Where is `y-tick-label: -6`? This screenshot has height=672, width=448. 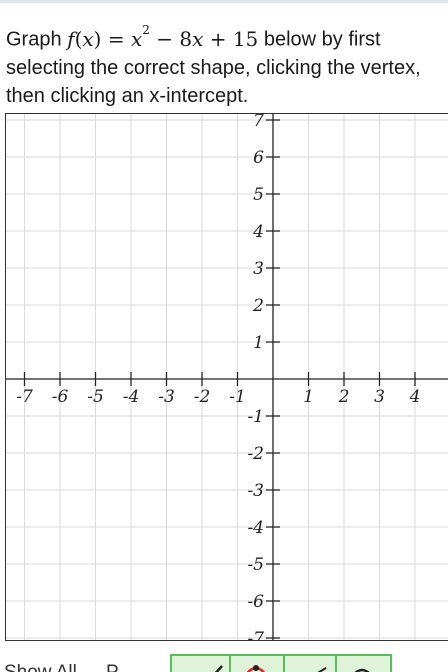
y-tick-label: -6 is located at coordinates (255, 602).